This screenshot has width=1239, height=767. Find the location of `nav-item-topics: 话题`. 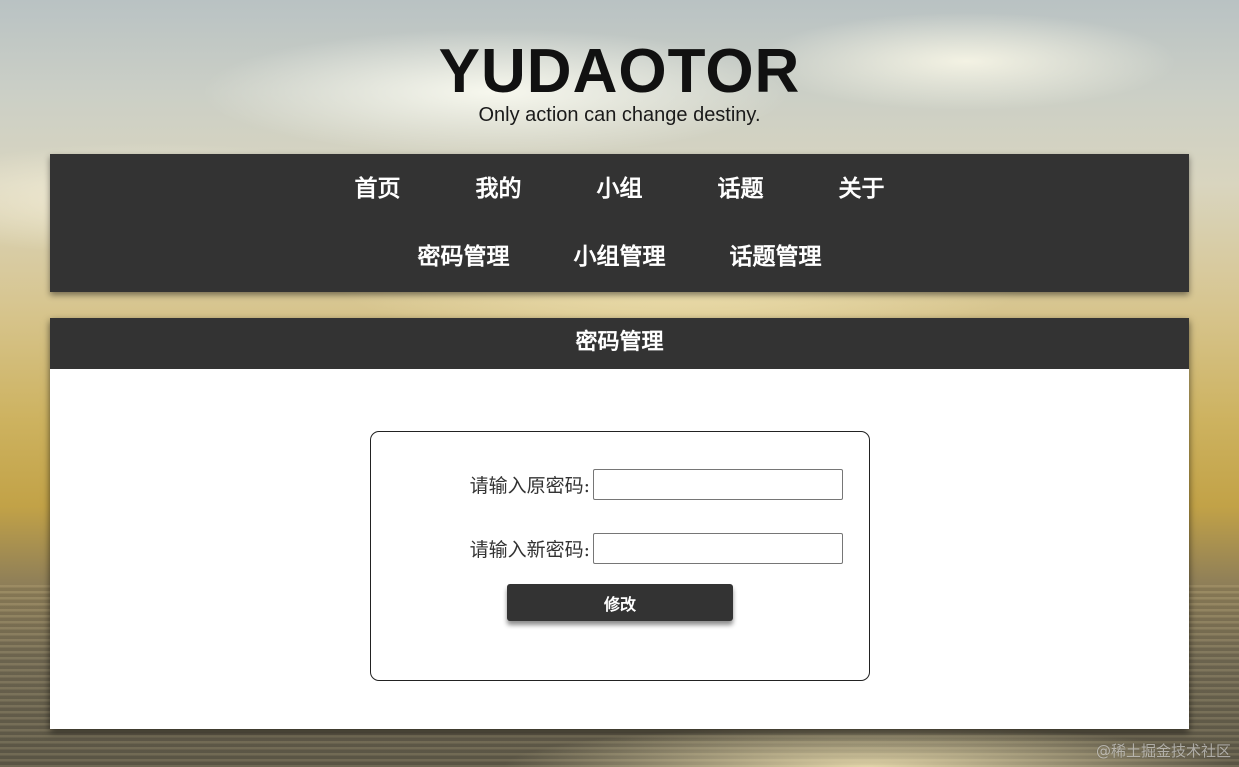

nav-item-topics: 话题 is located at coordinates (740, 186).